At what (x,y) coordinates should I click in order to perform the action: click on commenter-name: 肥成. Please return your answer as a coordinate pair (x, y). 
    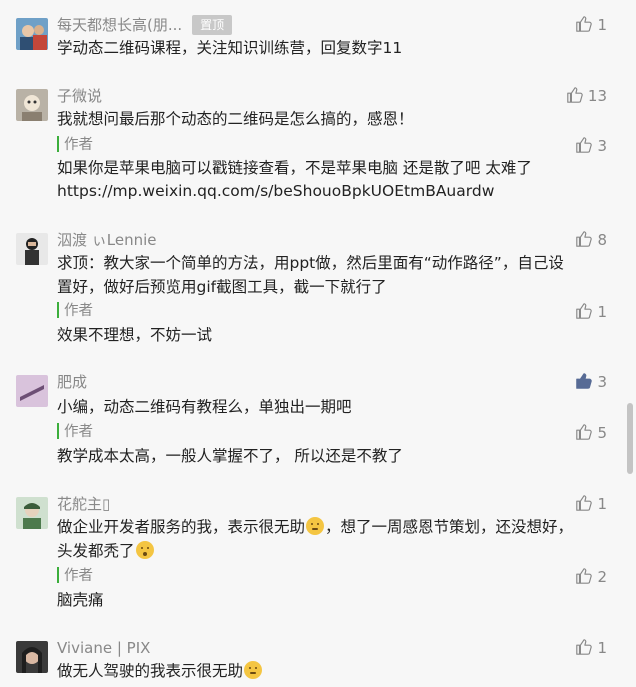
    Looking at the image, I should click on (72, 382).